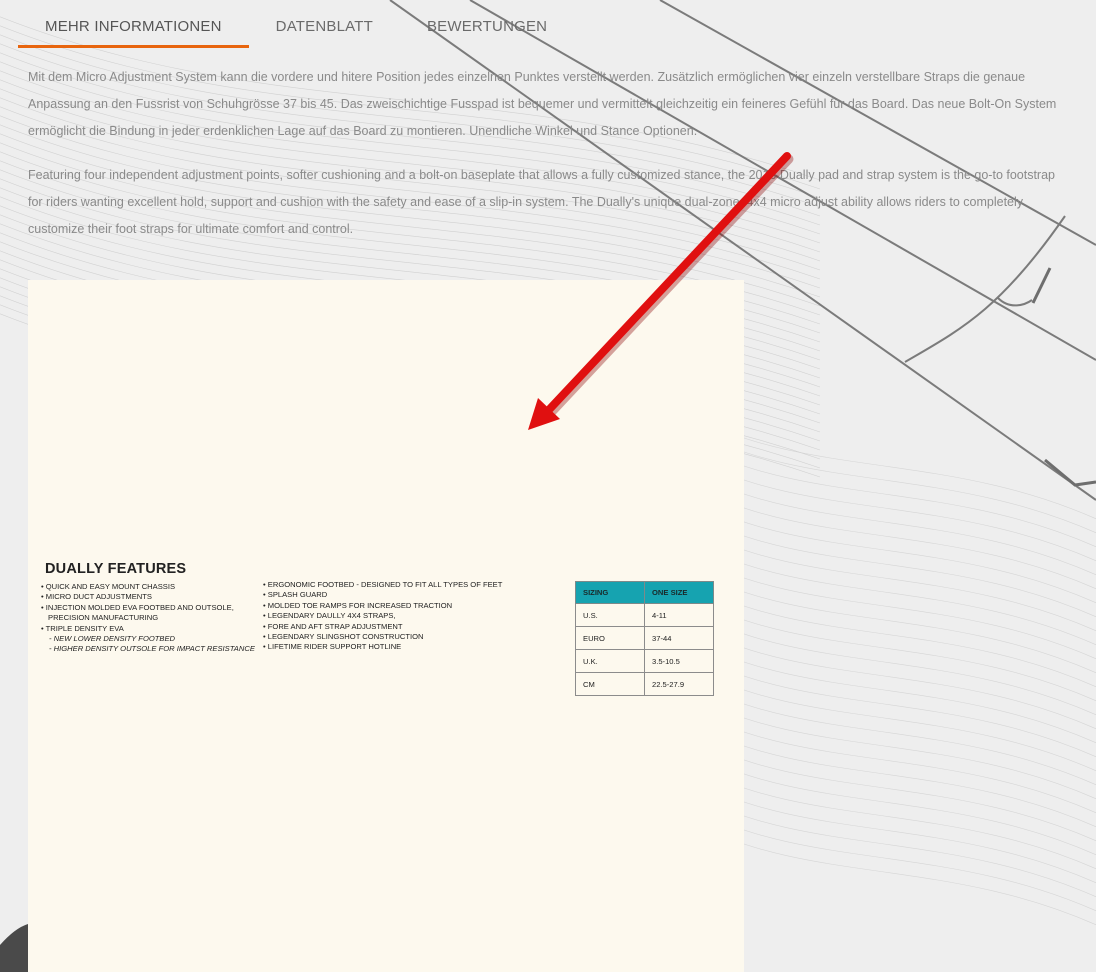  I want to click on sizing-table-cell: U.K., so click(610, 661).